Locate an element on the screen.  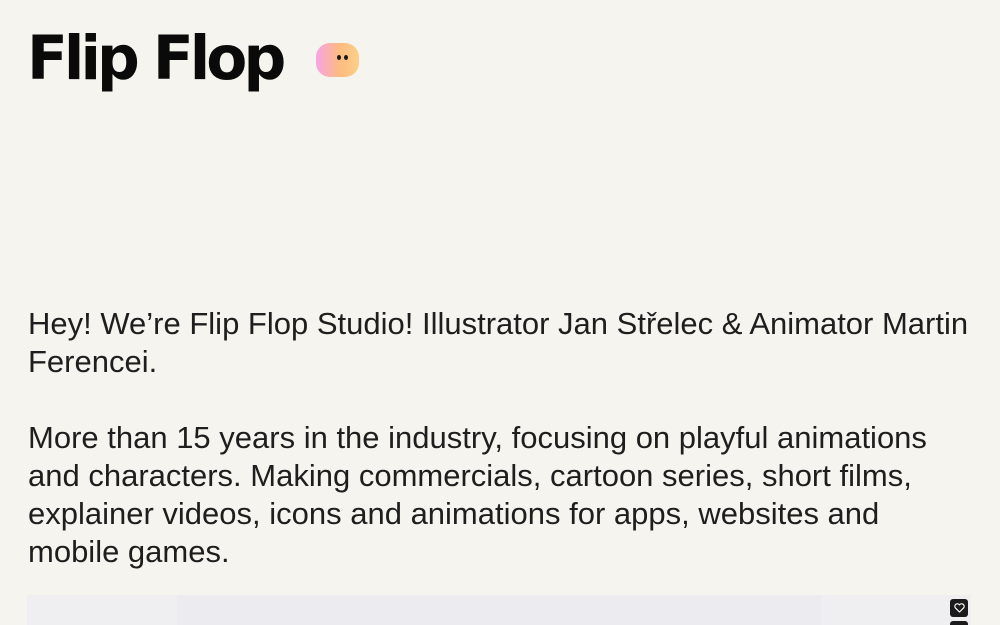
media-action-button is located at coordinates (959, 623).